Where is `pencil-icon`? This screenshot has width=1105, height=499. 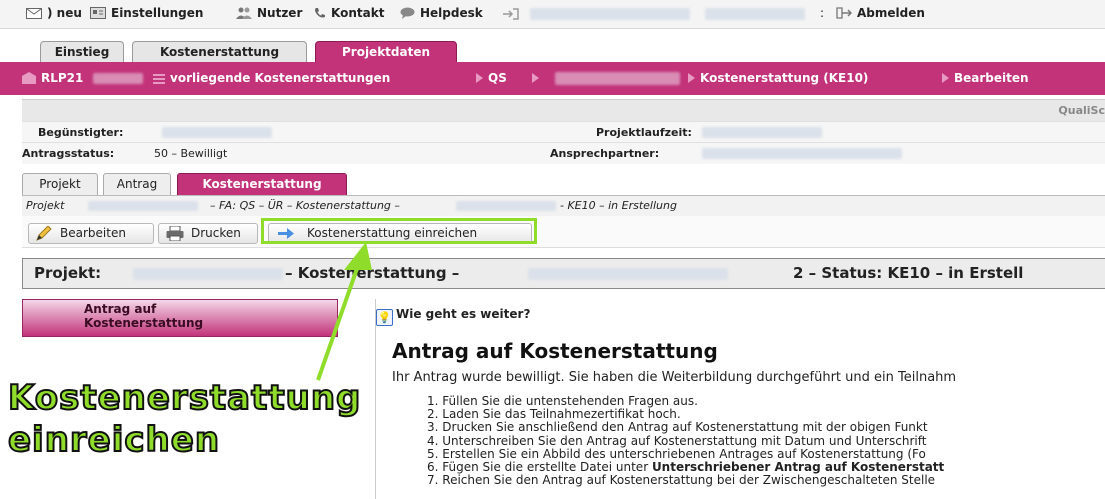
pencil-icon is located at coordinates (44, 233).